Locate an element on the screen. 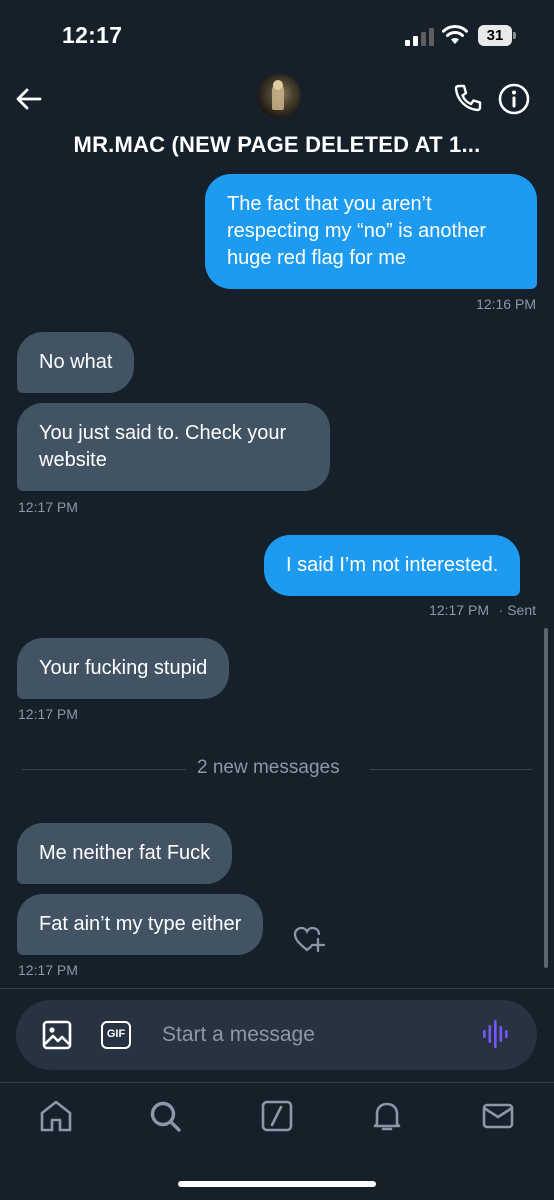 This screenshot has height=1200, width=554. new-messages-divider: 2 new messages is located at coordinates (277, 767).